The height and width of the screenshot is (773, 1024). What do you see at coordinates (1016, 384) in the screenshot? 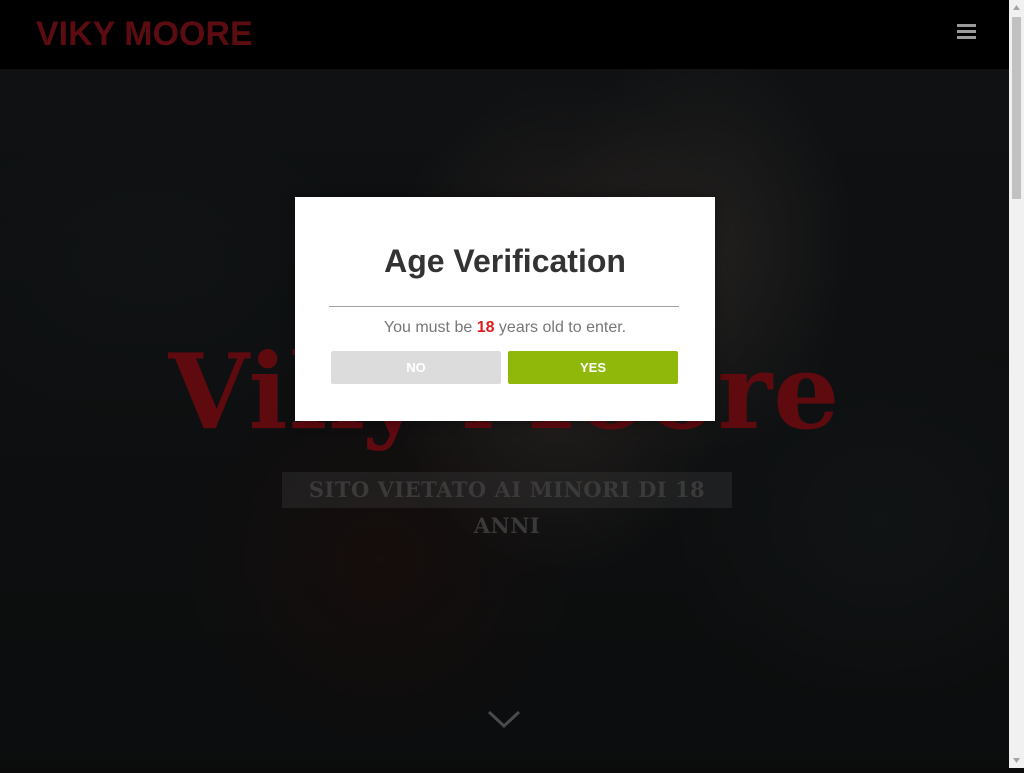
I see `vertical-scrollbar` at bounding box center [1016, 384].